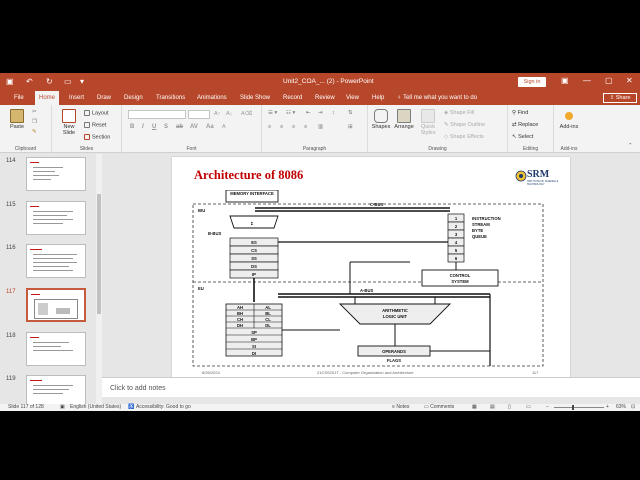 The height and width of the screenshot is (480, 640). Describe the element at coordinates (350, 113) in the screenshot. I see `text-direction-icon: ⇅` at that location.